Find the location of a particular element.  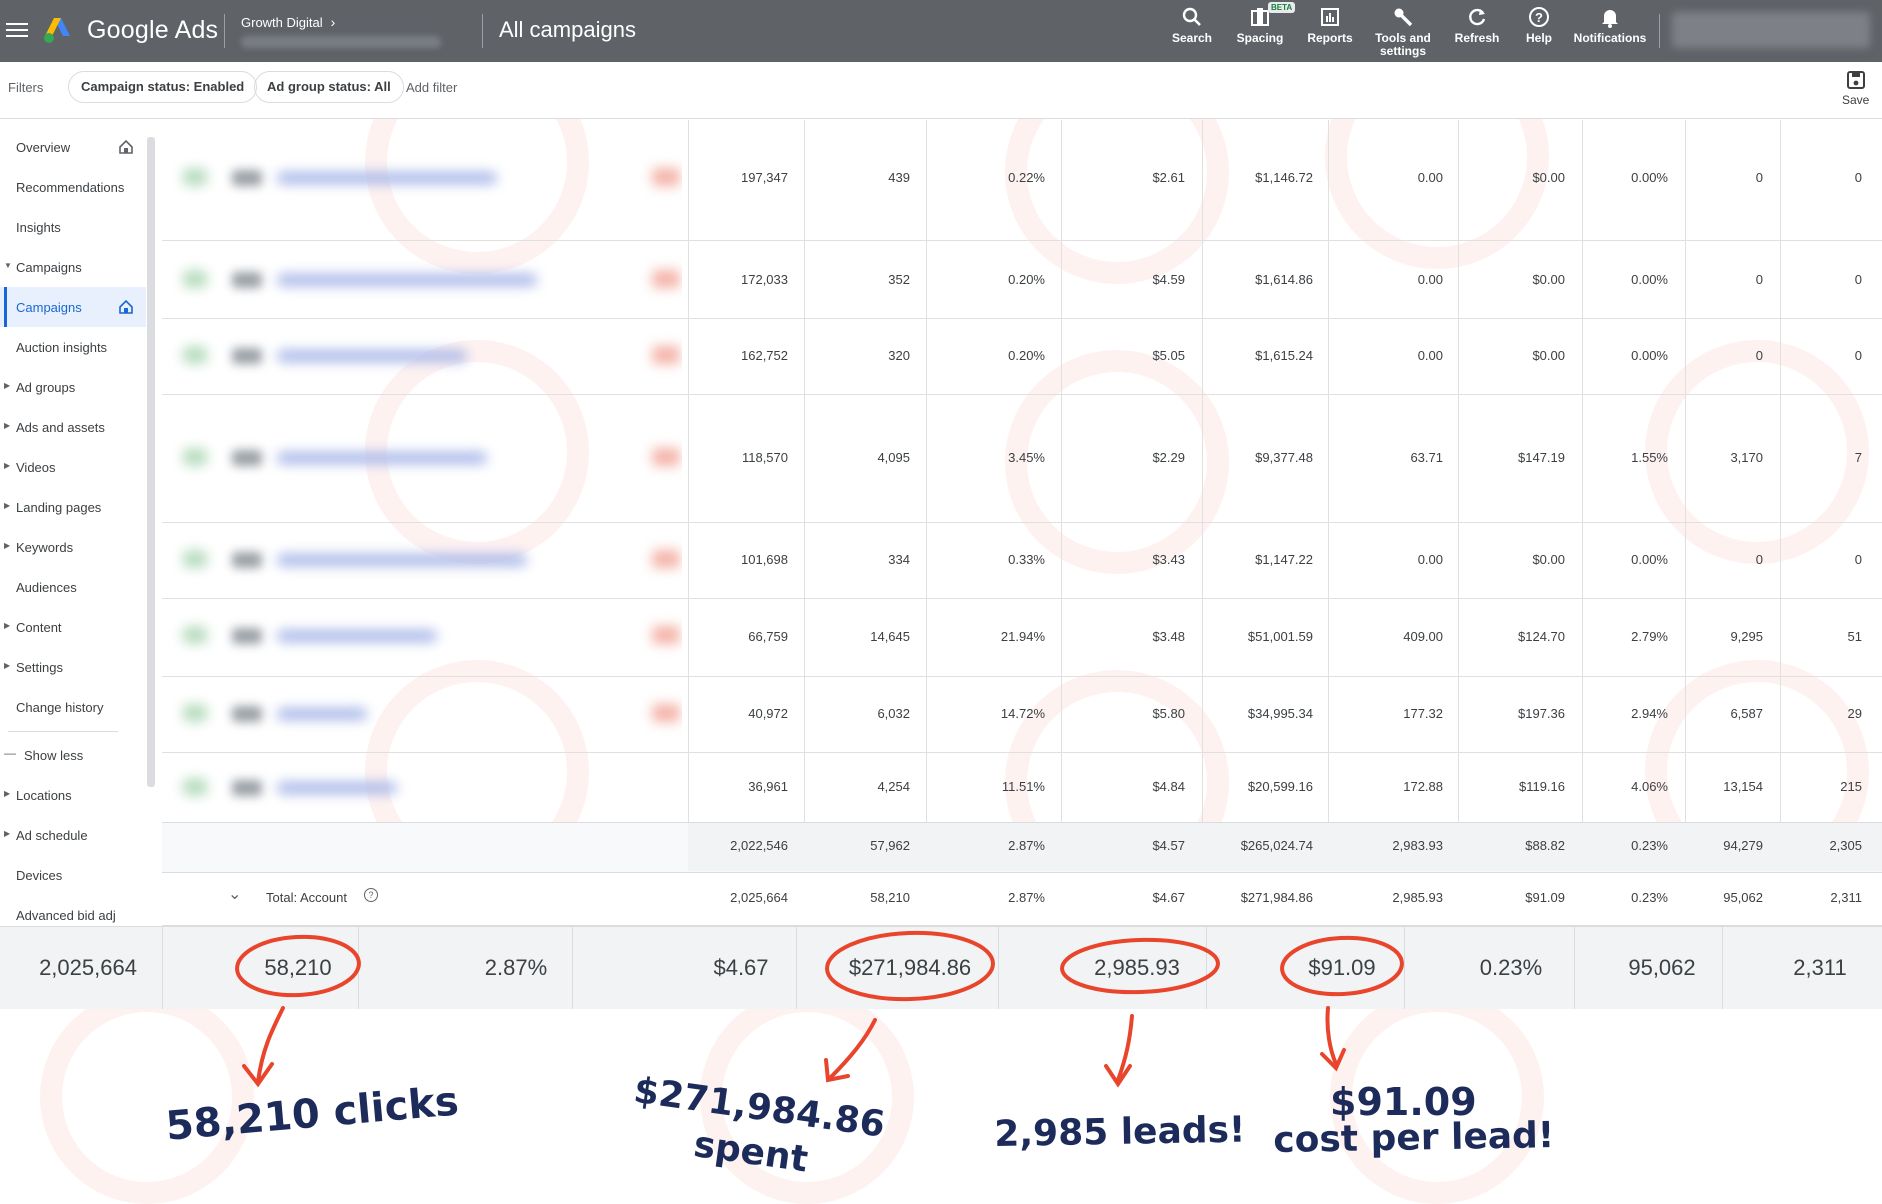

chevron-down-icon: ⌄ is located at coordinates (234, 894).